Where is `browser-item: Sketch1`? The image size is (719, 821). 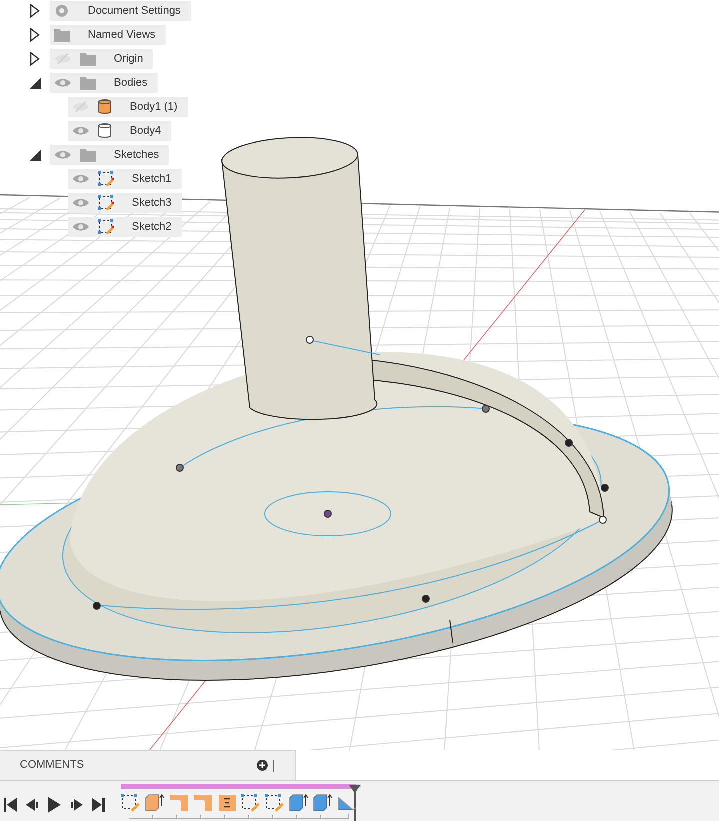
browser-item: Sketch1 is located at coordinates (125, 179).